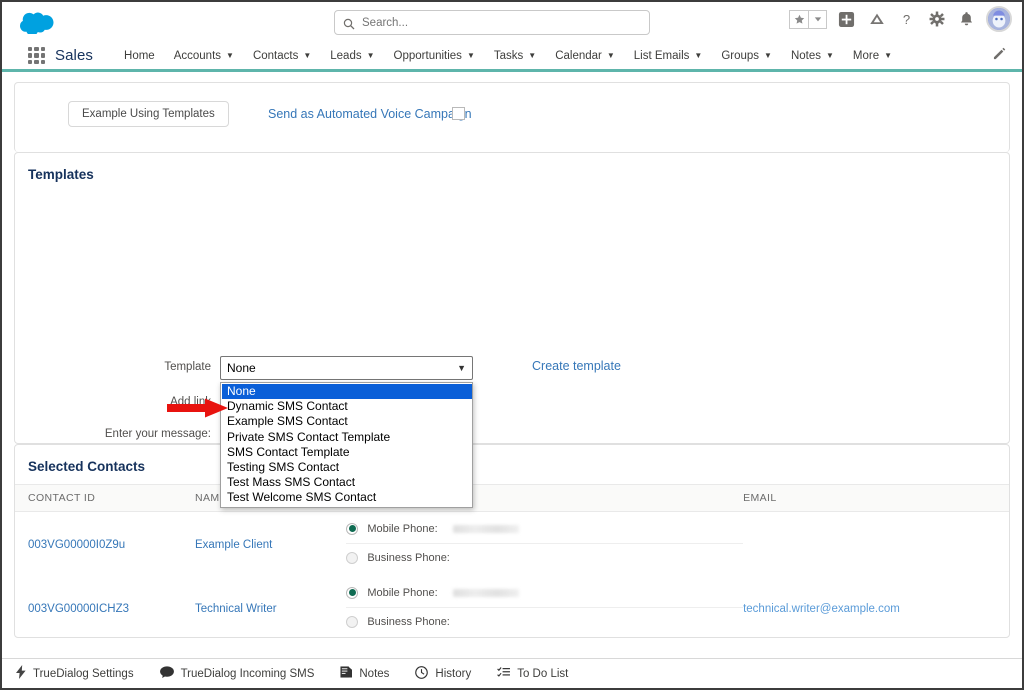 The width and height of the screenshot is (1024, 690). What do you see at coordinates (166, 673) in the screenshot?
I see `chat-bubble-icon` at bounding box center [166, 673].